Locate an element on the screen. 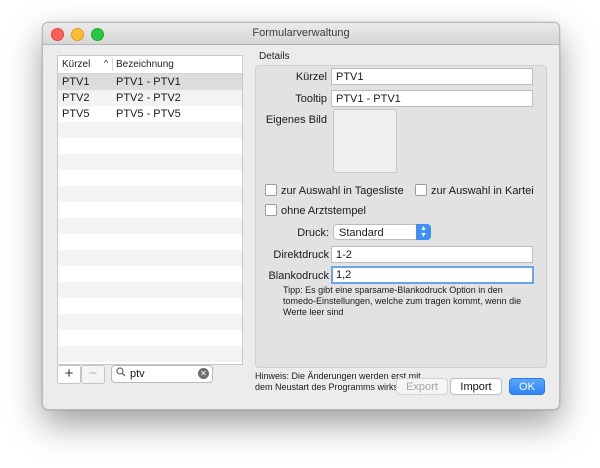  cell-kuerzel: PTV1 is located at coordinates (76, 82).